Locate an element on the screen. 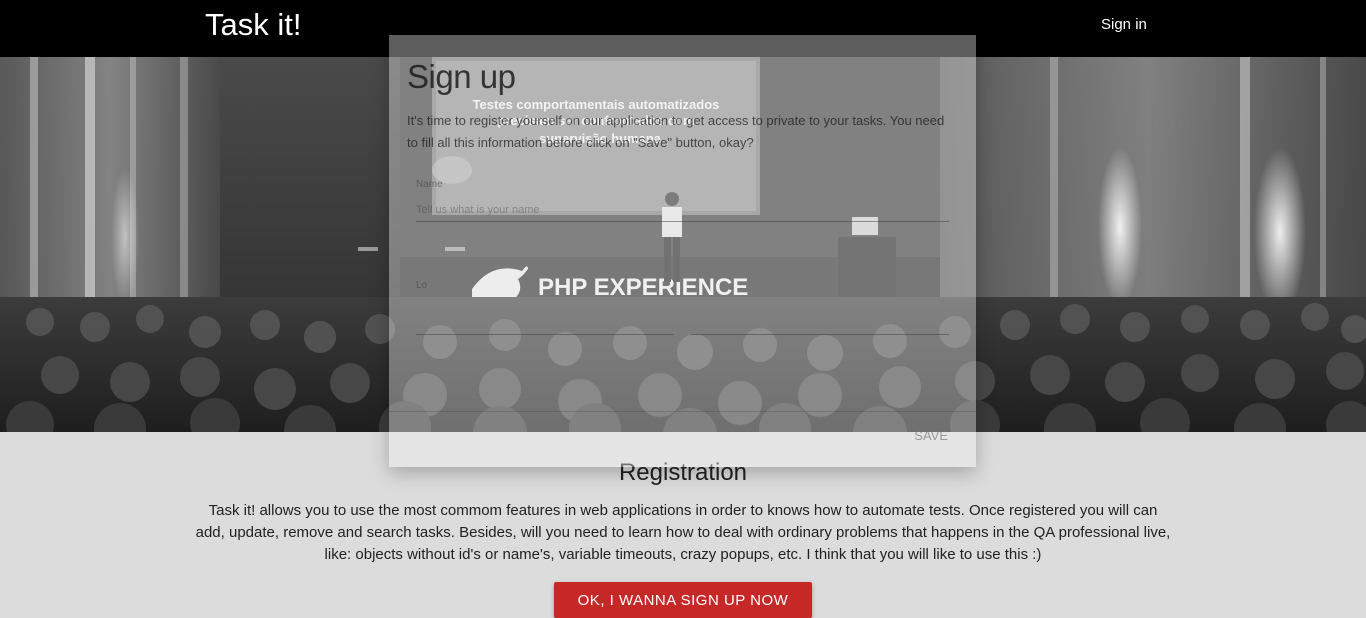 The height and width of the screenshot is (618, 1366). save-button: Save is located at coordinates (931, 435).